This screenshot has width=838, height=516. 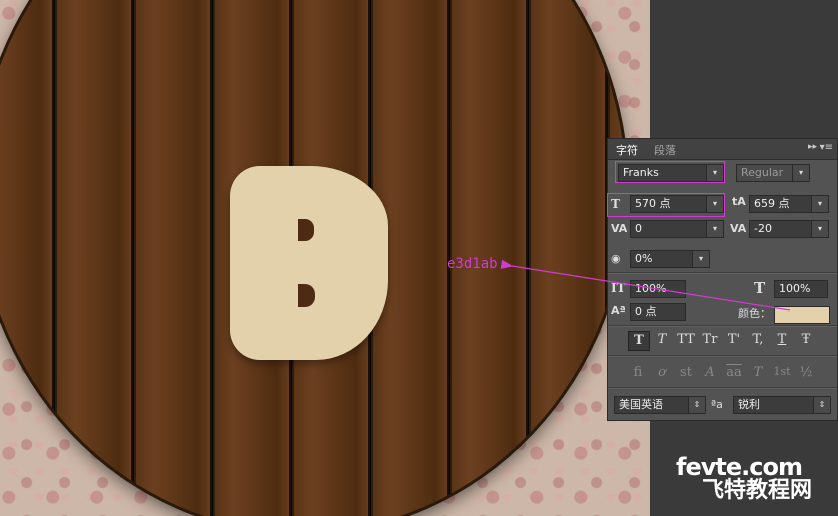 I want to click on font-style-select: Regular ▾, so click(x=773, y=173).